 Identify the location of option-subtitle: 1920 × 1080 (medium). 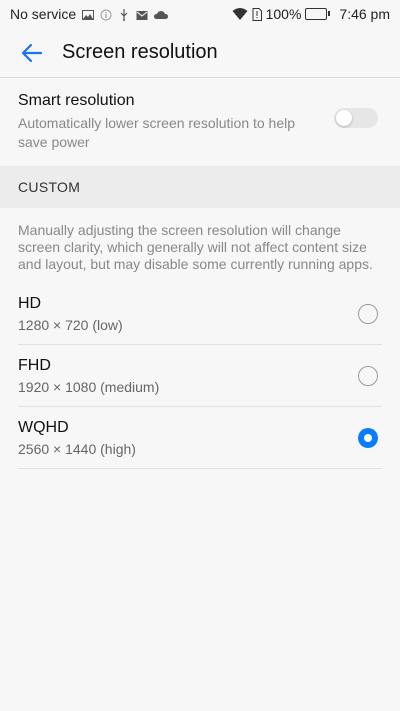
(89, 387).